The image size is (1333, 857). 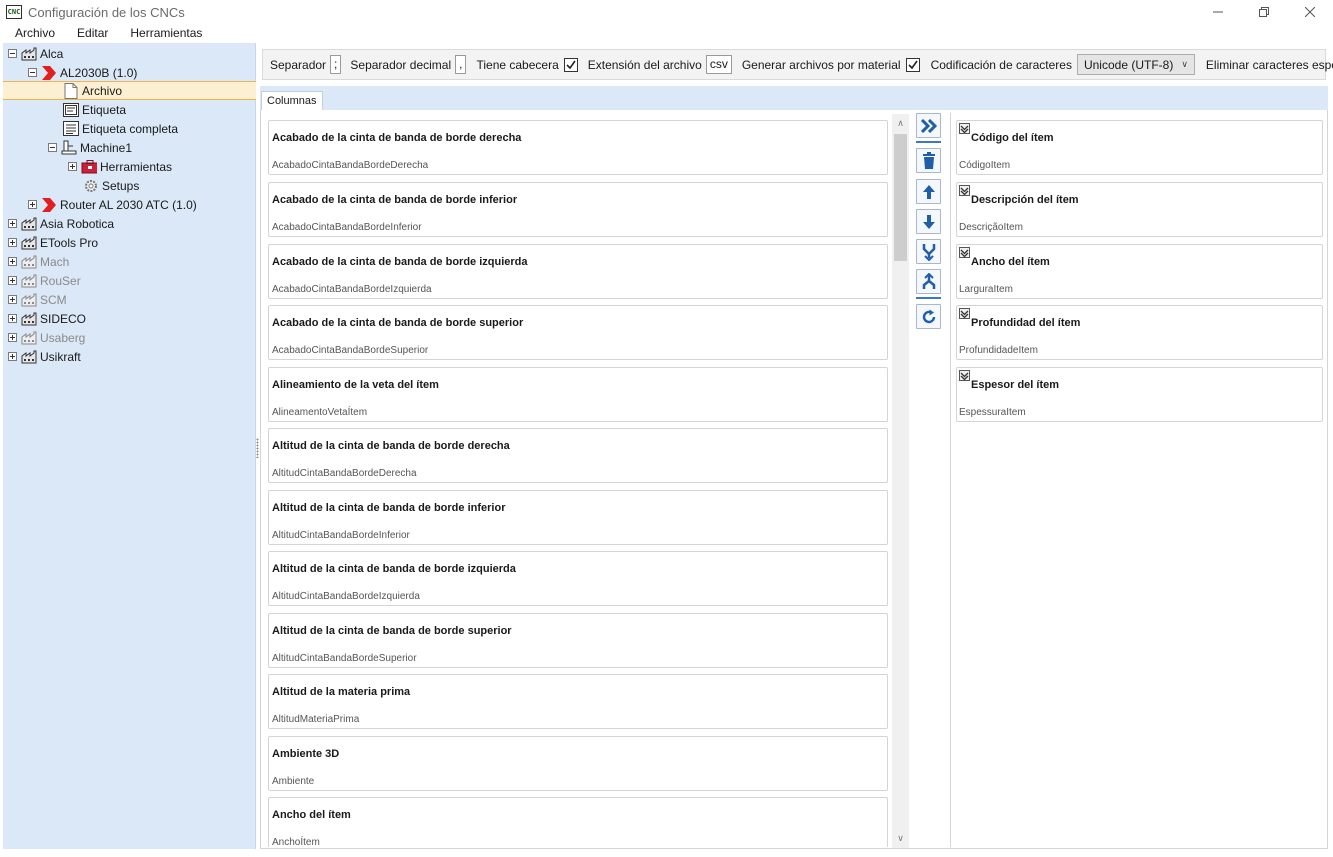 I want to click on generar-checkbox, so click(x=912, y=64).